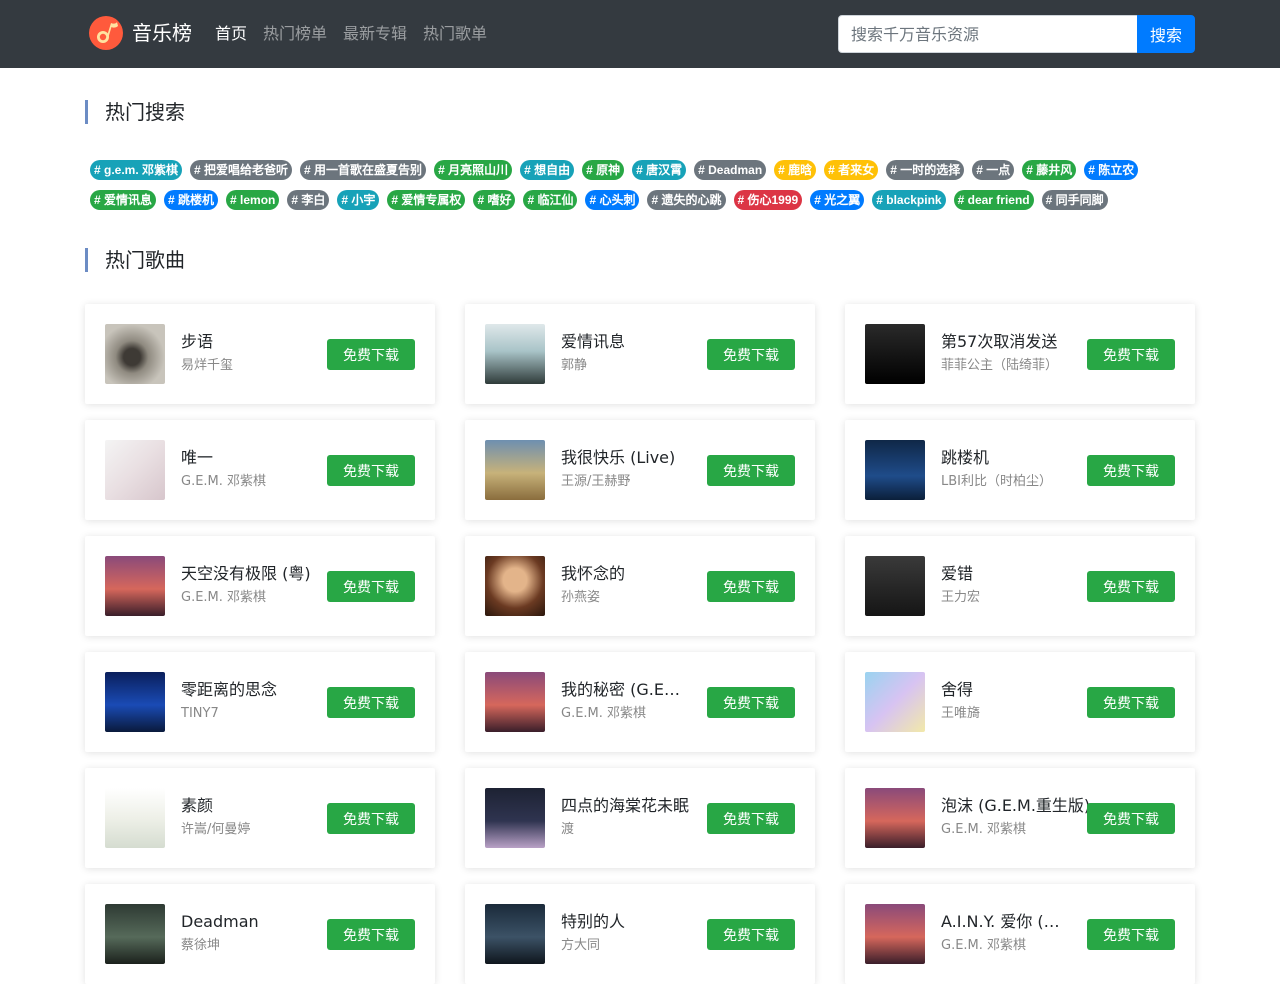 The image size is (1280, 984). I want to click on hot-search-tag: # 一时的选择, so click(925, 170).